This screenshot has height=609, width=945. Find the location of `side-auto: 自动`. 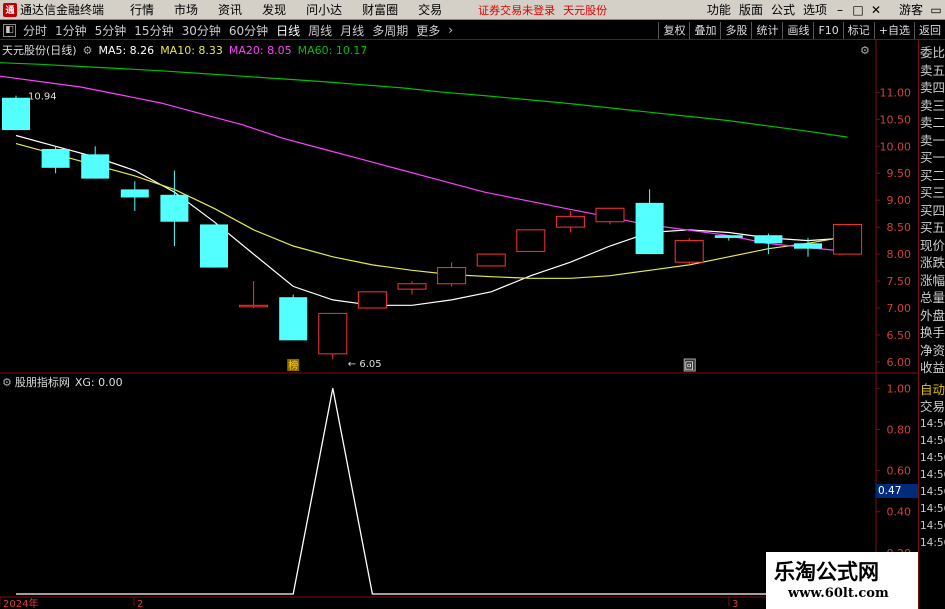

side-auto: 自动 is located at coordinates (932, 390).